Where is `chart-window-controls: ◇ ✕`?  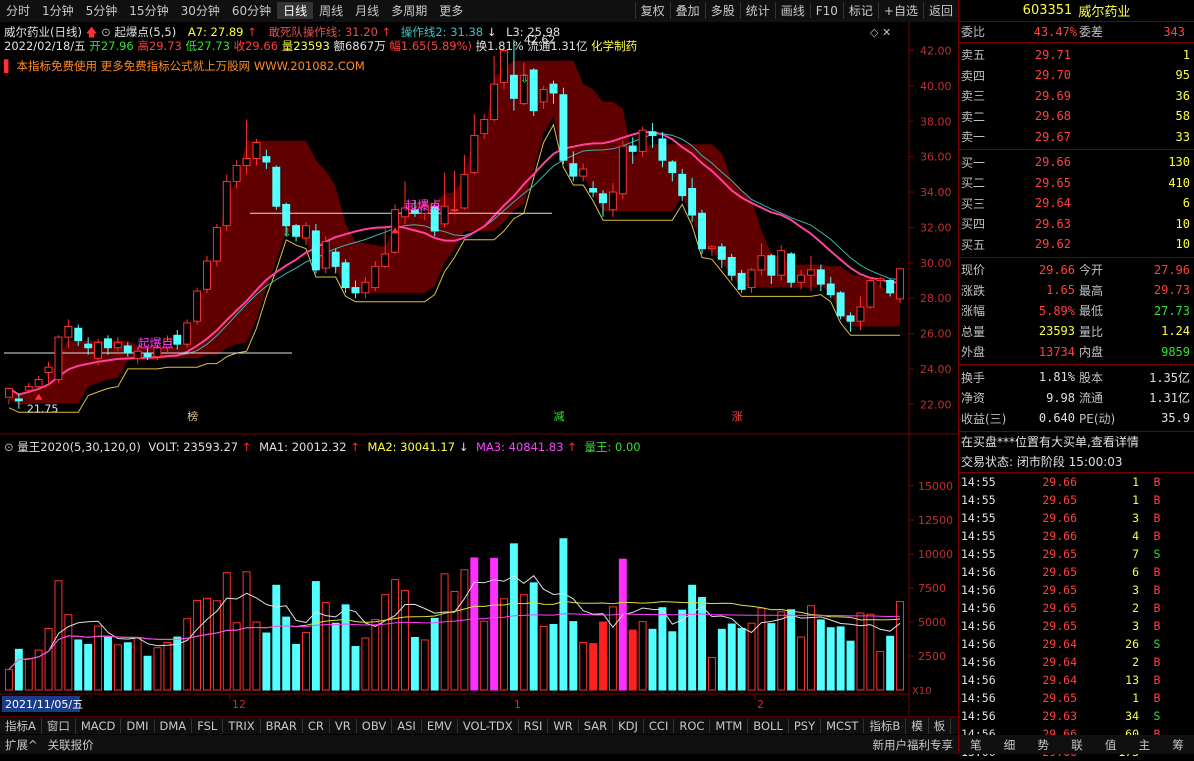 chart-window-controls: ◇ ✕ is located at coordinates (880, 32).